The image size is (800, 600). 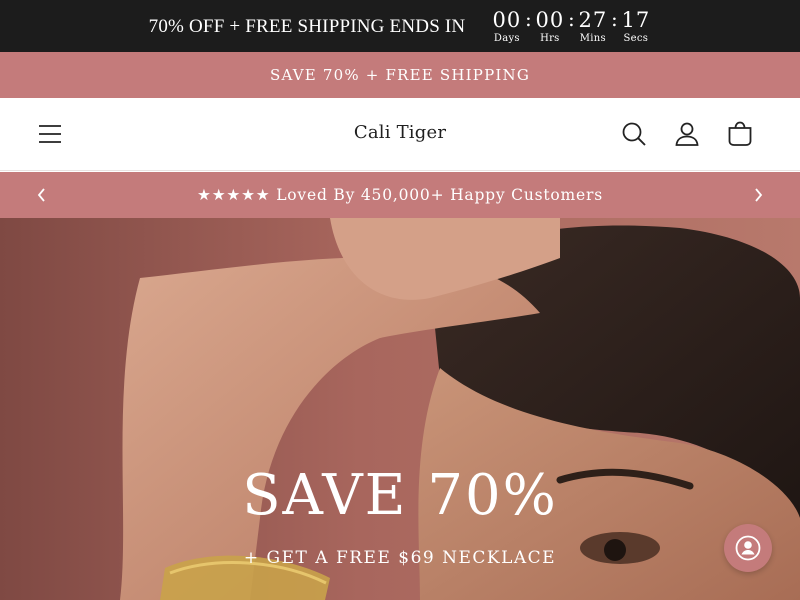 I want to click on search-button, so click(x=634, y=134).